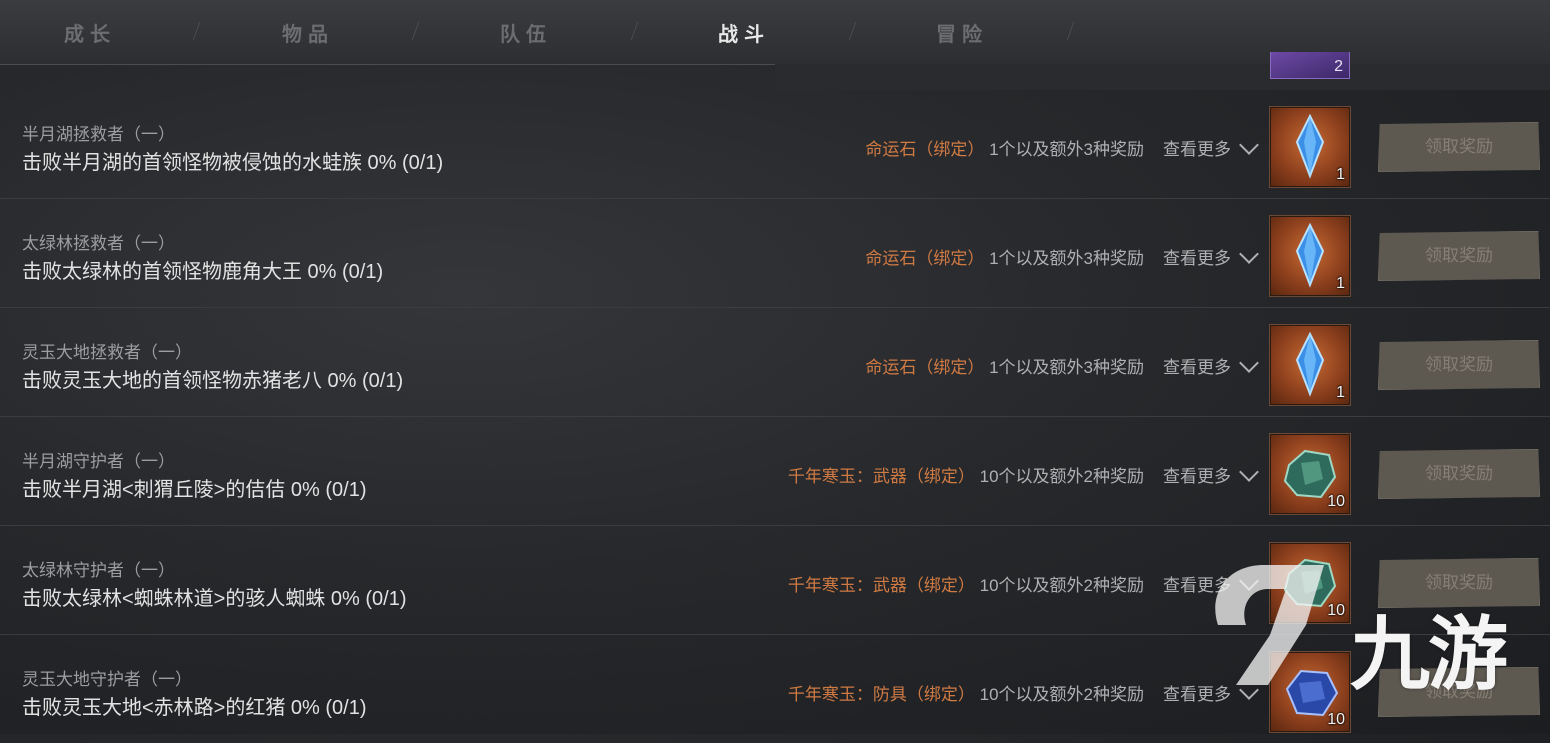 The image size is (1550, 743). I want to click on quest-title: 太绿林守护者（一）, so click(98, 570).